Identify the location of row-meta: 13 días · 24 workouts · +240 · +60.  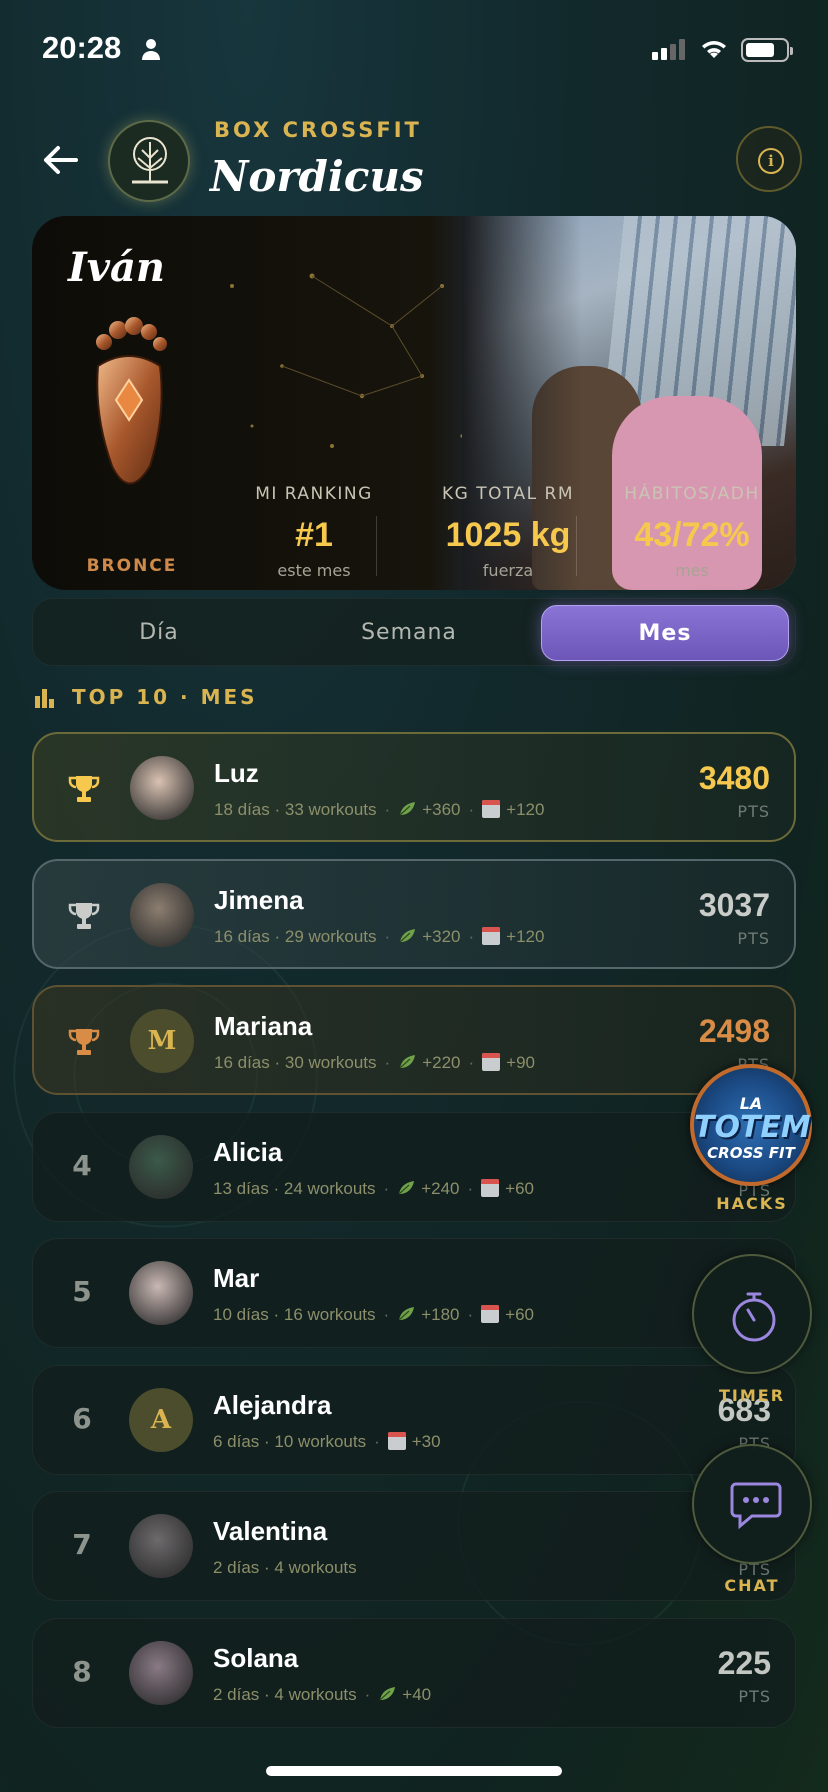
(374, 1188).